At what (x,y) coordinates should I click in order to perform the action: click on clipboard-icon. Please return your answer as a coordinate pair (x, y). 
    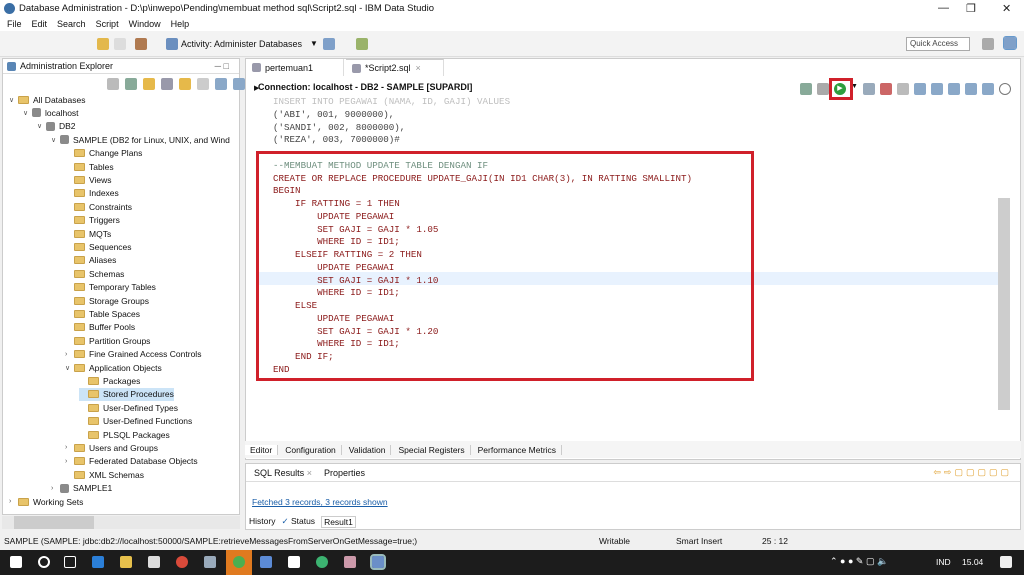
    Looking at the image, I should click on (362, 44).